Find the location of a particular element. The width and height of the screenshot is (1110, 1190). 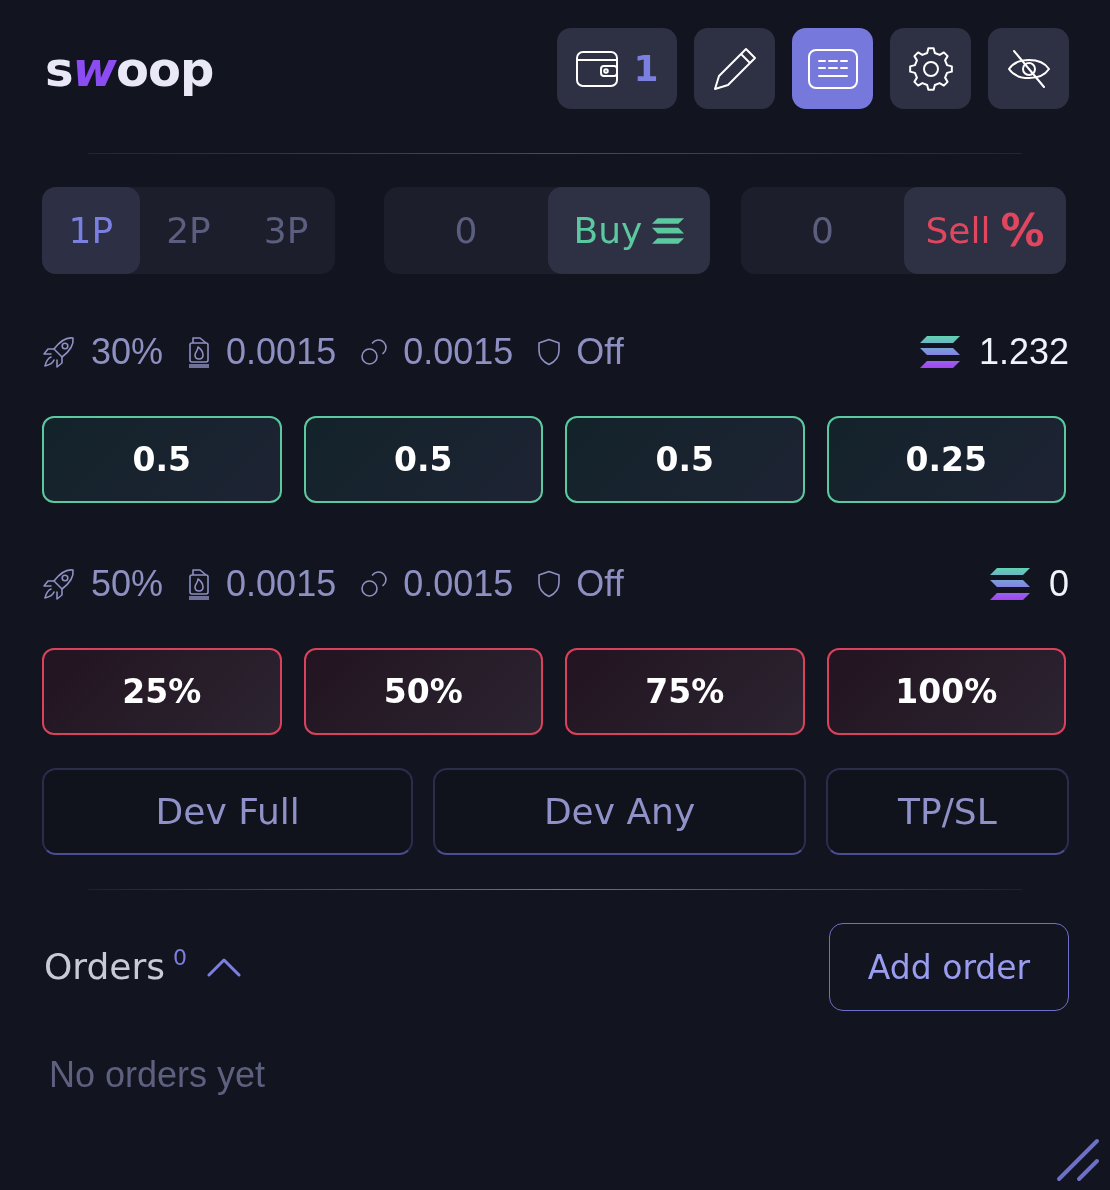

balance-value: 0 is located at coordinates (1058, 584).